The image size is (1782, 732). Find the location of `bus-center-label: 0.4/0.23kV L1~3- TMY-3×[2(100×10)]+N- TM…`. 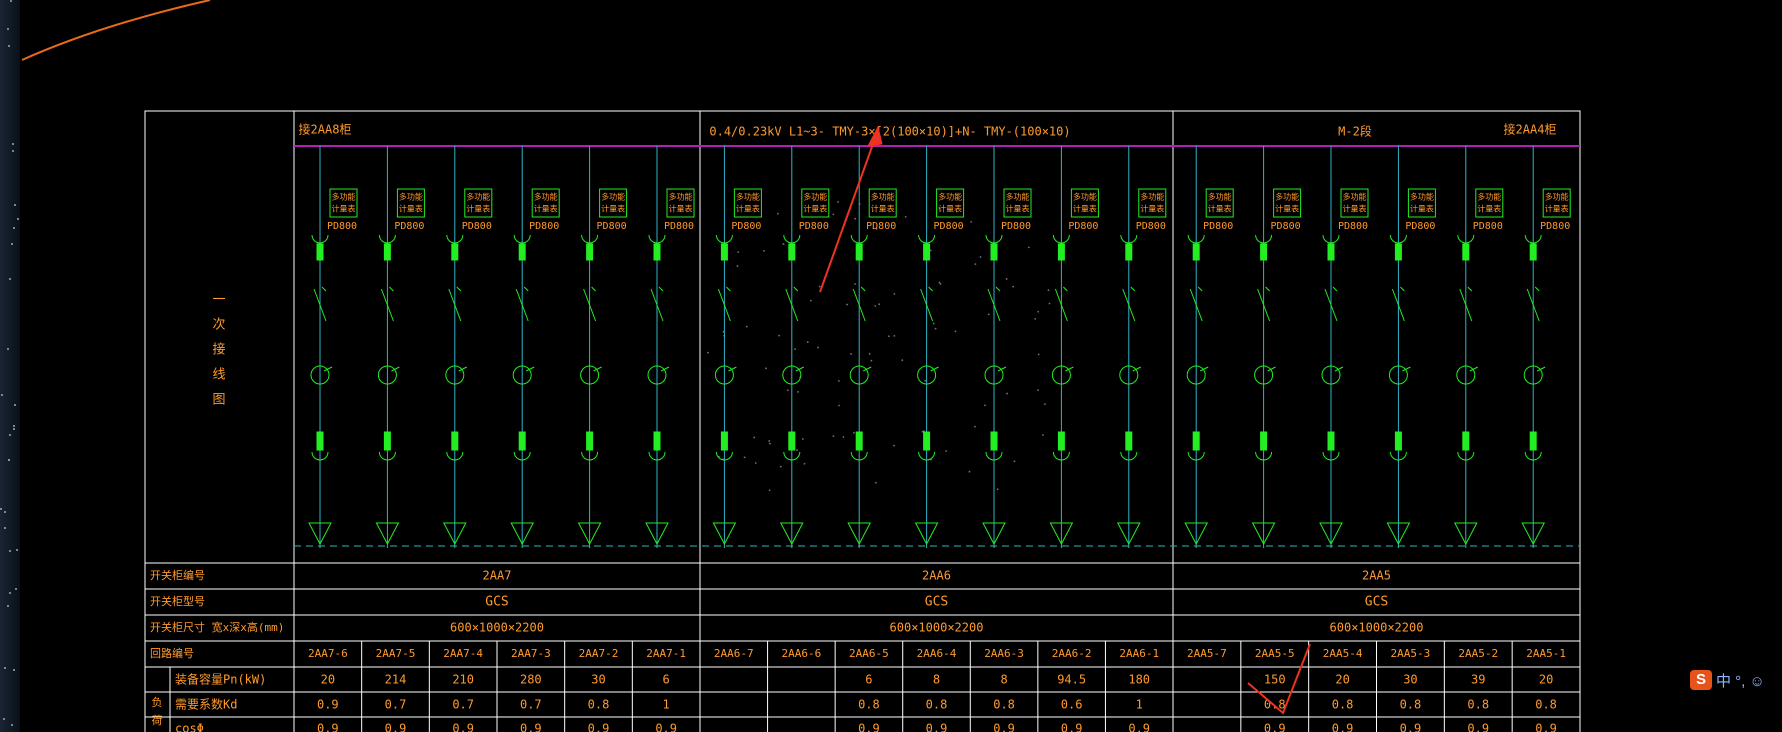

bus-center-label: 0.4/0.23kV L1~3- TMY-3×[2(100×10)]+N- TM… is located at coordinates (889, 132).